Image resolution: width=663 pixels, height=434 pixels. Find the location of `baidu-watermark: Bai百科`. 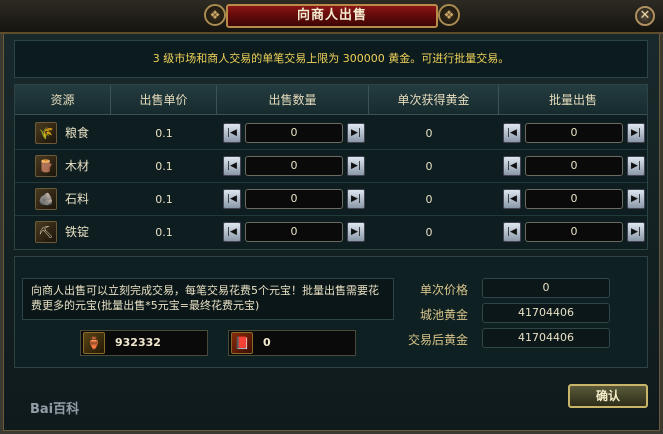

baidu-watermark: Bai百科 is located at coordinates (55, 409).